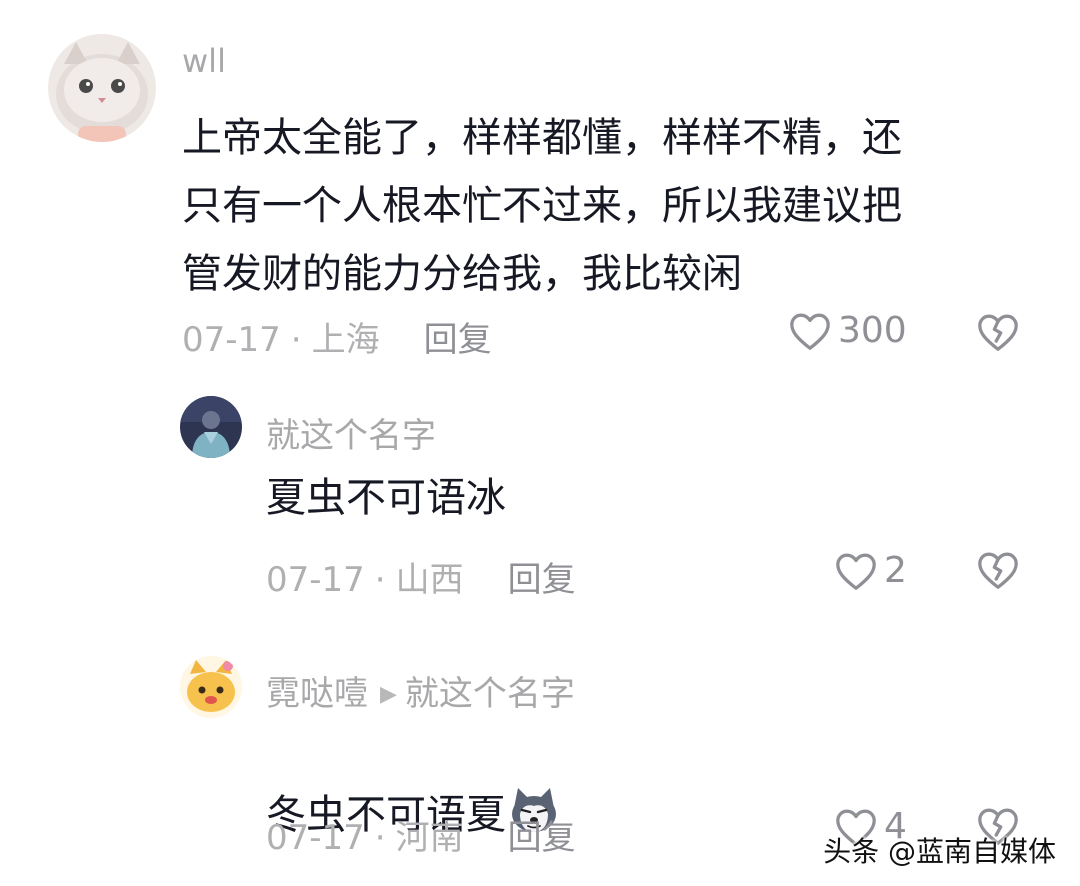  I want to click on like-button: 300, so click(847, 330).